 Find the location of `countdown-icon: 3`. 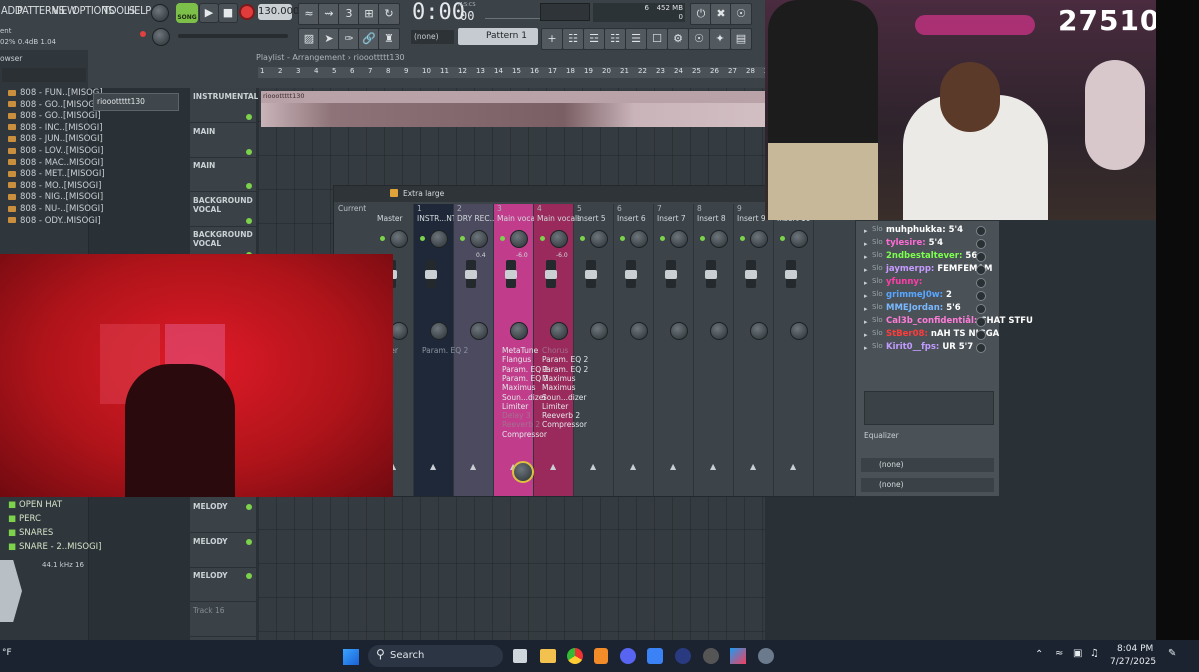

countdown-icon: 3 is located at coordinates (349, 14).